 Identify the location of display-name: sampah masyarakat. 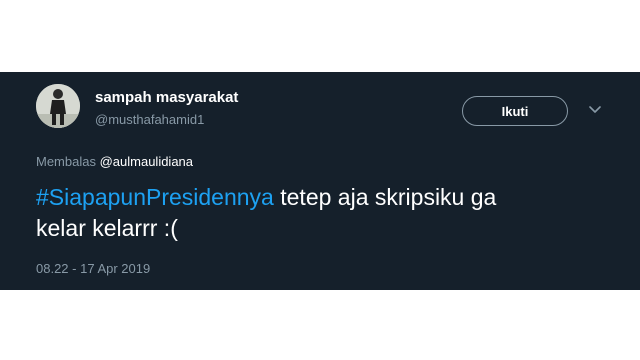
(166, 97).